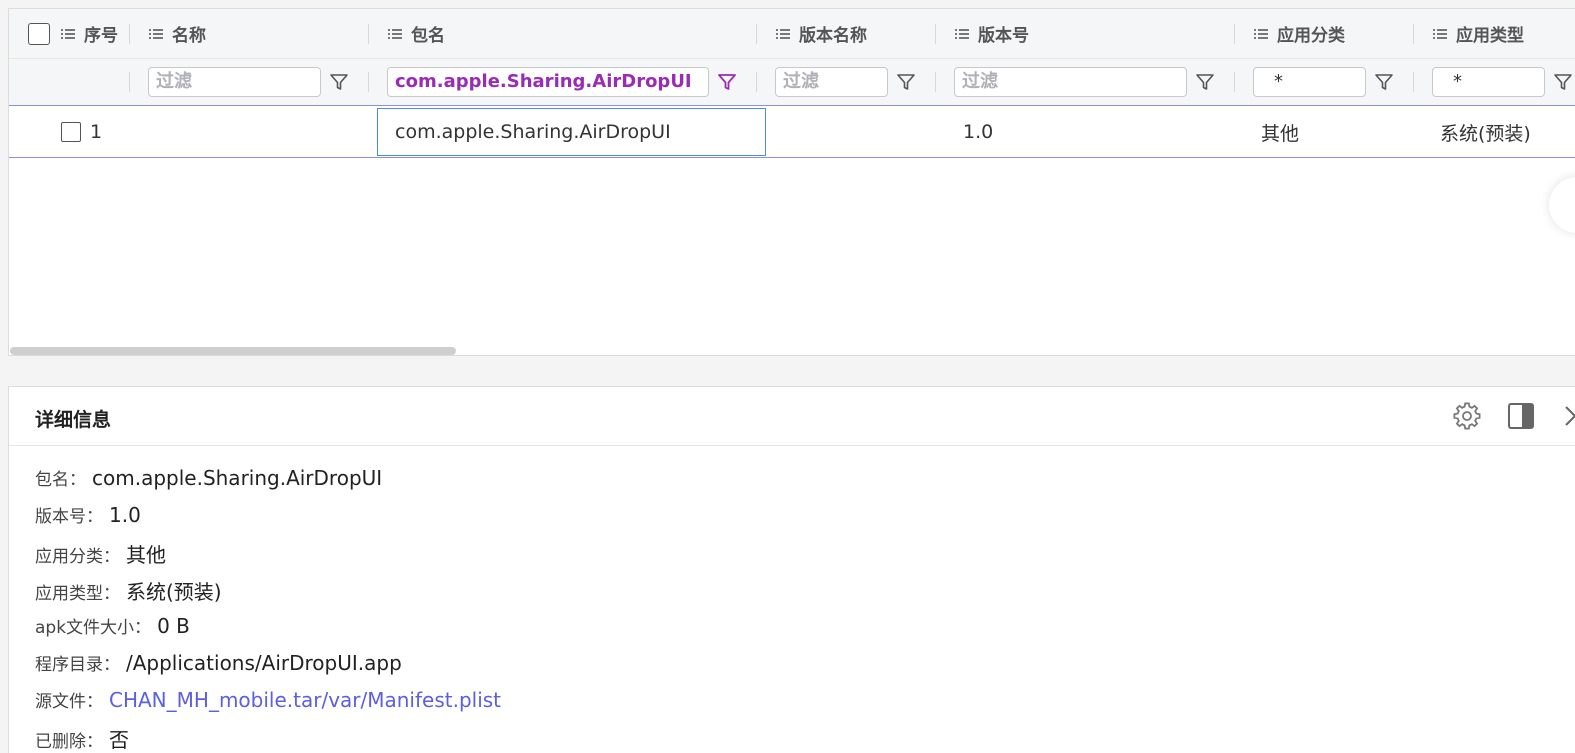 This screenshot has height=753, width=1575. I want to click on detail-field-type: 应用类型： 系统(预装), so click(128, 592).